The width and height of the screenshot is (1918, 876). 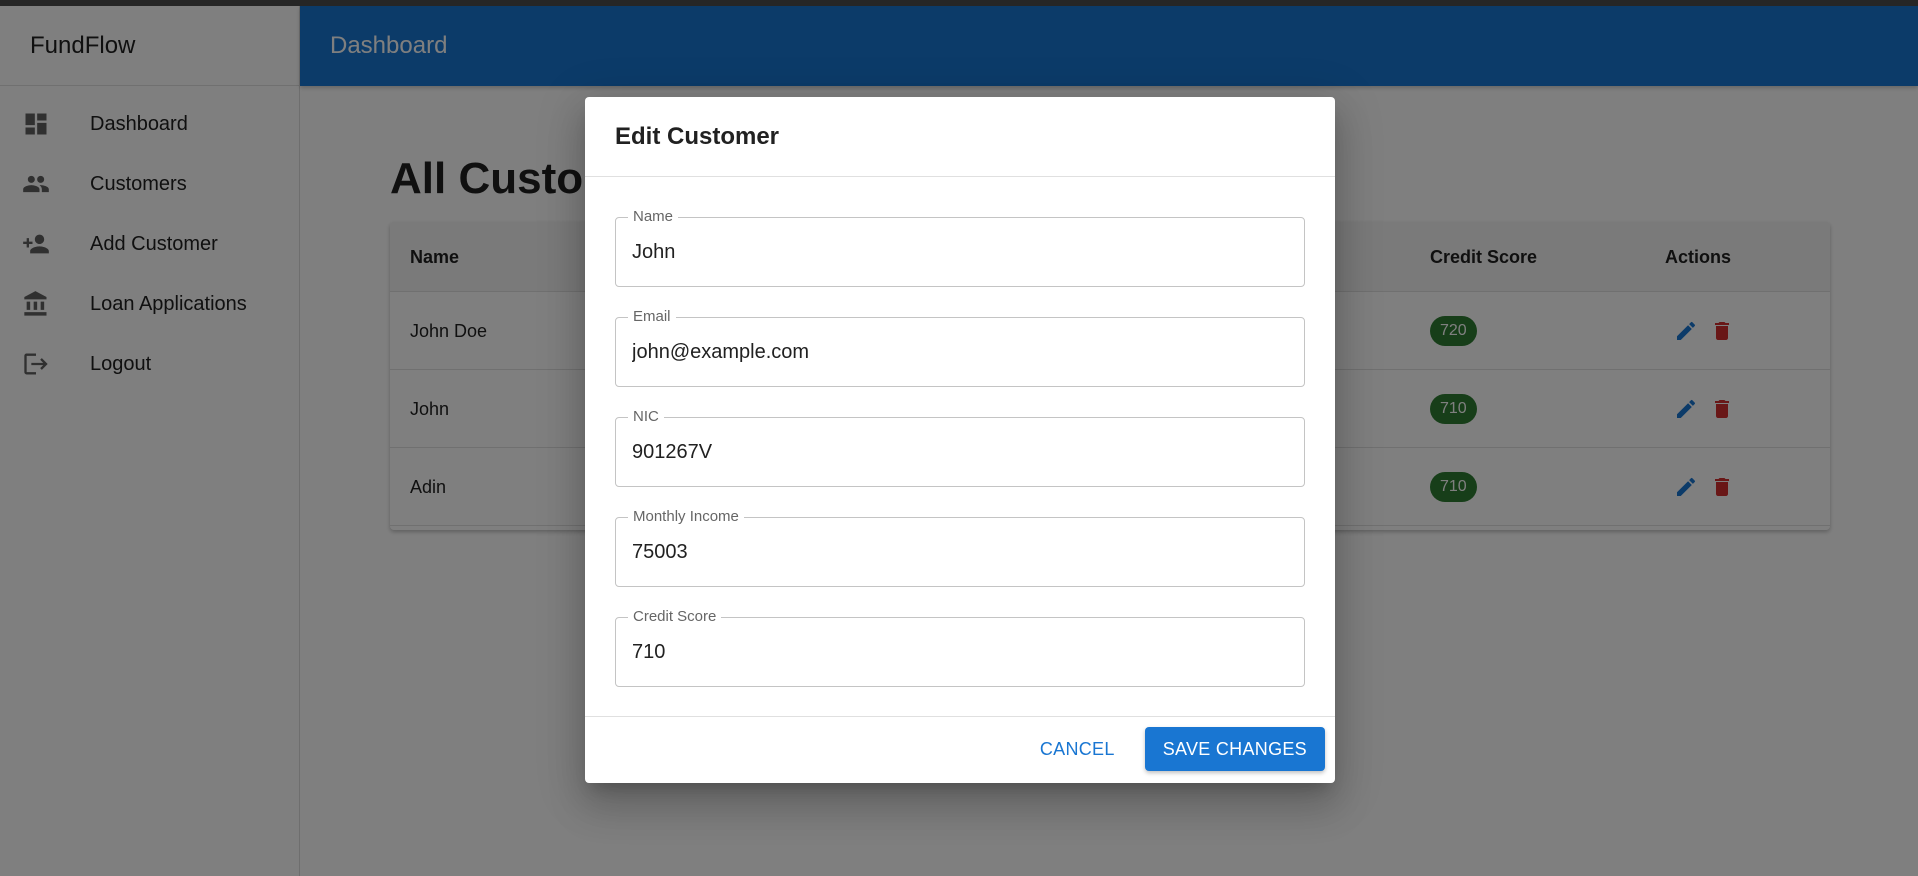 I want to click on email-field: Email, so click(x=960, y=347).